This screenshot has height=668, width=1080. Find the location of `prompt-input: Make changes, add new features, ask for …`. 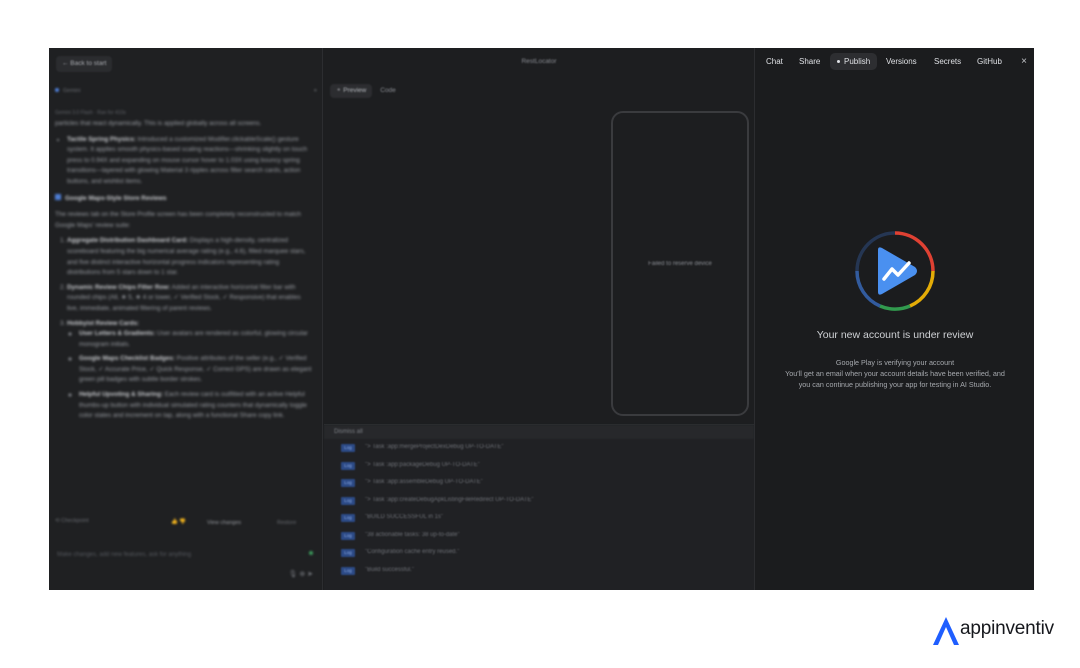

prompt-input: Make changes, add new features, ask for … is located at coordinates (185, 567).